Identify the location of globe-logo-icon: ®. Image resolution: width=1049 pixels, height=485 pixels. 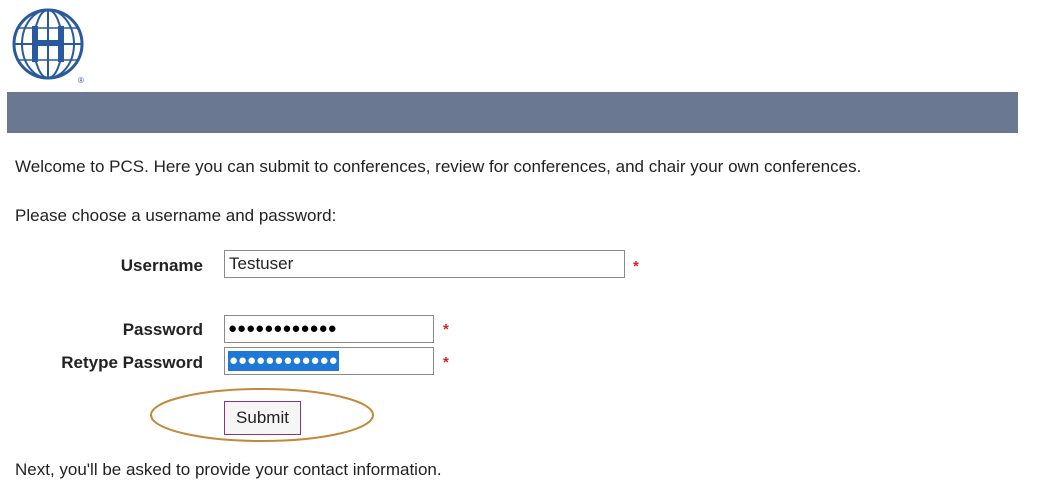
(48, 46).